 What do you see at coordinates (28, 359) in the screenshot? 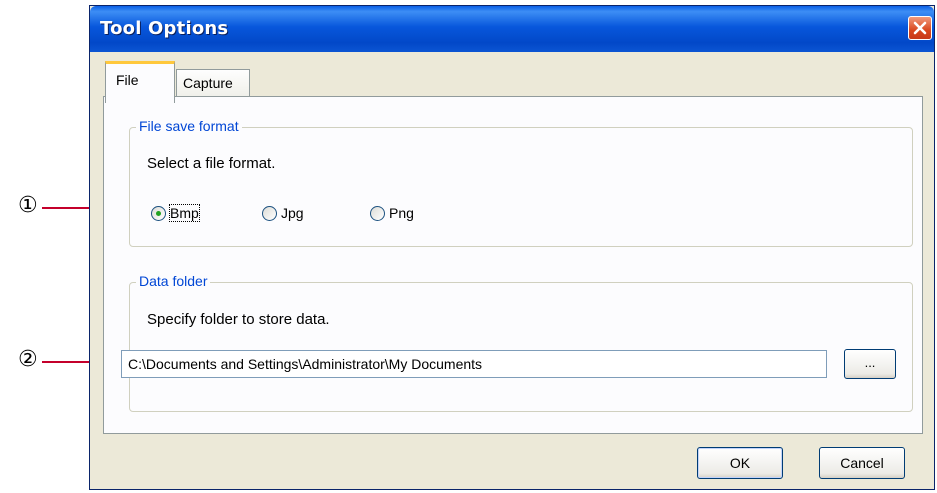
I see `callout-2: ②` at bounding box center [28, 359].